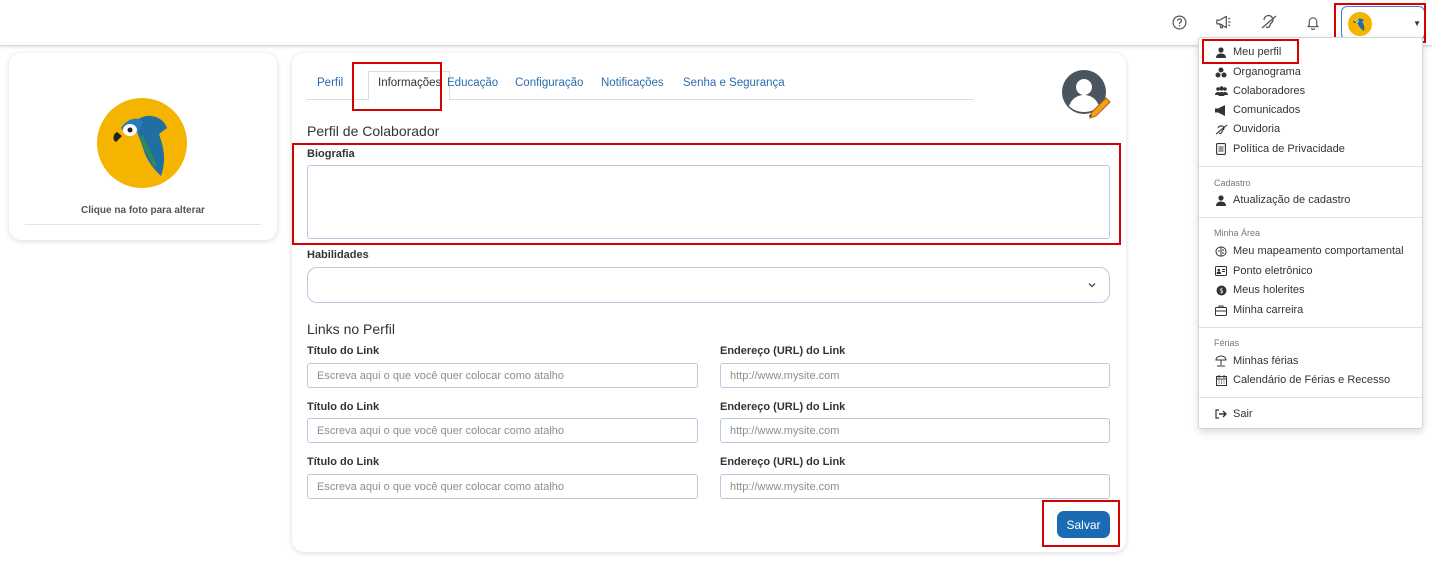  Describe the element at coordinates (1257, 72) in the screenshot. I see `menu-item-organograma: Organograma` at that location.